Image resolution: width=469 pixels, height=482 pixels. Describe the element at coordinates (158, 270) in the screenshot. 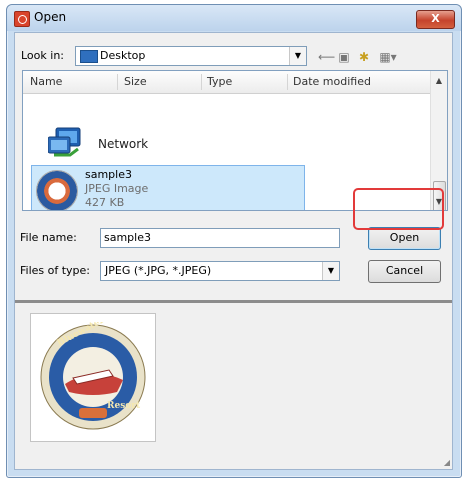

I see `files-of-type-value: JPEG (*.JPG, *.JPEG)` at that location.